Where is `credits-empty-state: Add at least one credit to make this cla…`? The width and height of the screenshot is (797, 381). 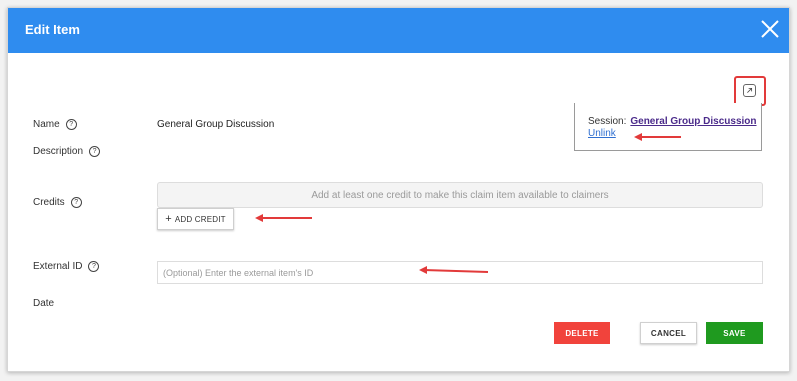
credits-empty-state: Add at least one credit to make this cla… is located at coordinates (460, 195).